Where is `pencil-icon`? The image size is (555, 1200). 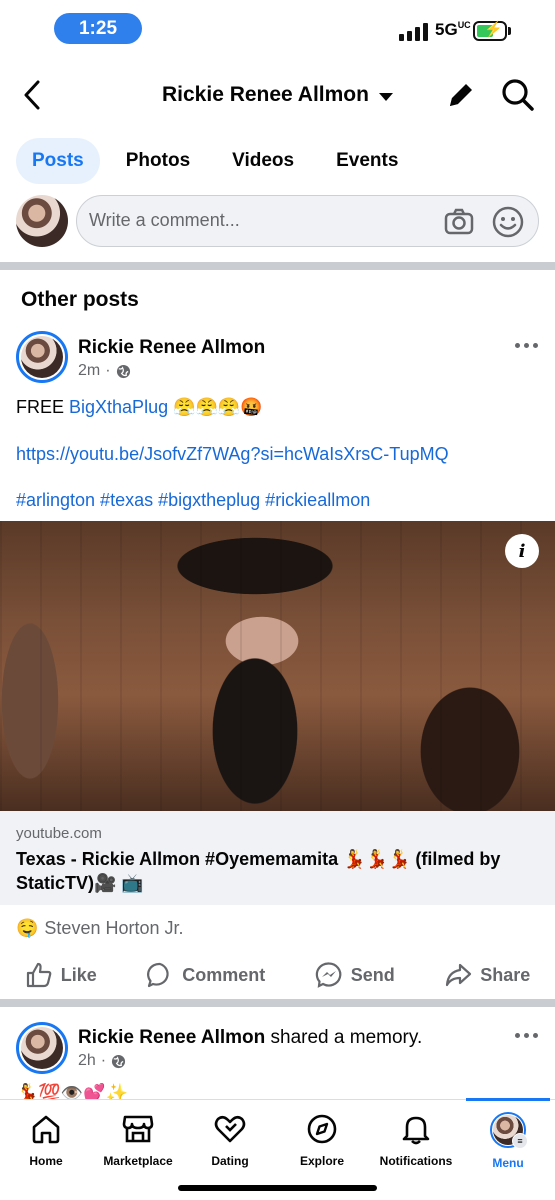
pencil-icon is located at coordinates (461, 95).